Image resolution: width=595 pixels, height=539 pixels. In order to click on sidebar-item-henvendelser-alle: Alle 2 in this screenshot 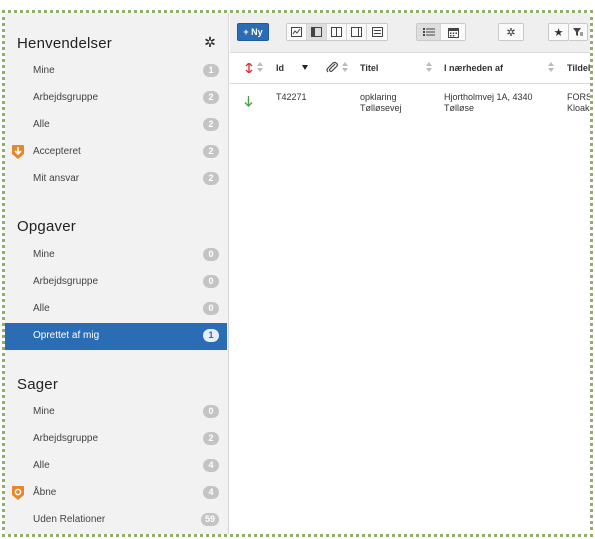, I will do `click(116, 125)`.